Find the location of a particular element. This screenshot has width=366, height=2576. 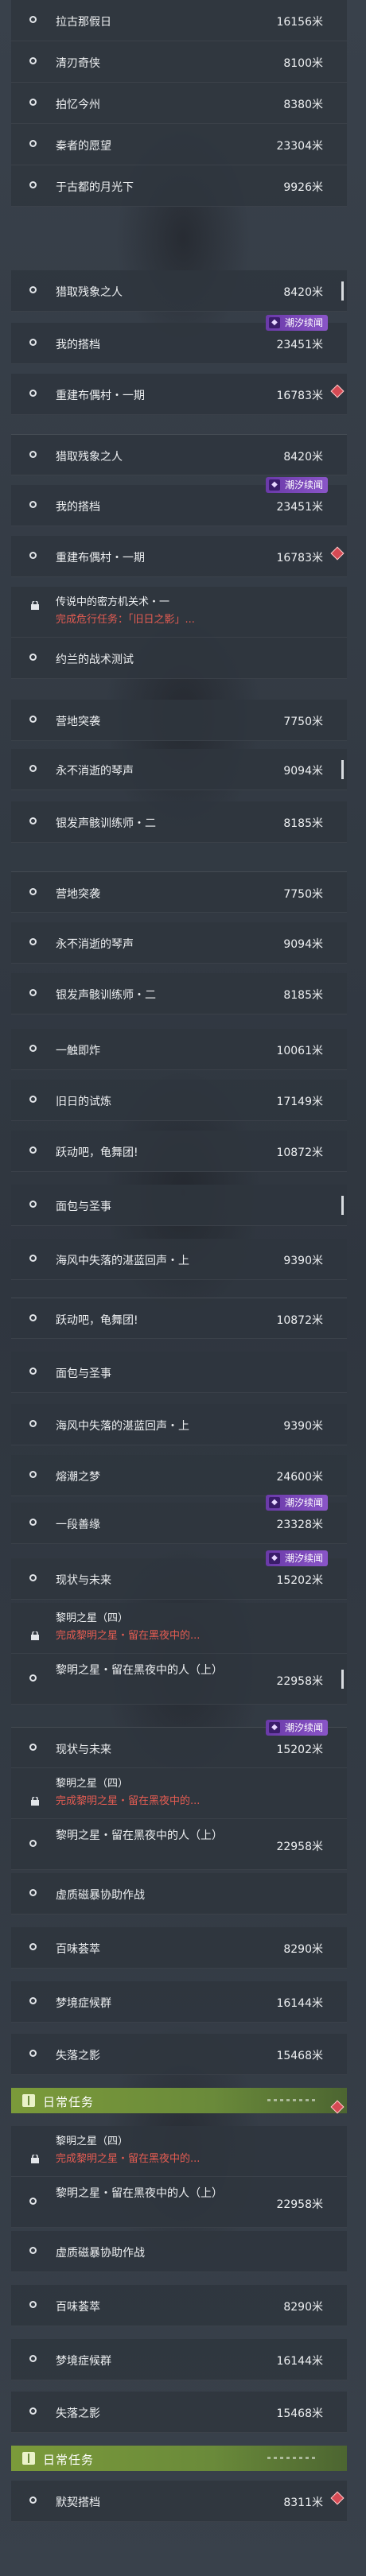

quest-title: 面包与圣事 is located at coordinates (83, 1207).